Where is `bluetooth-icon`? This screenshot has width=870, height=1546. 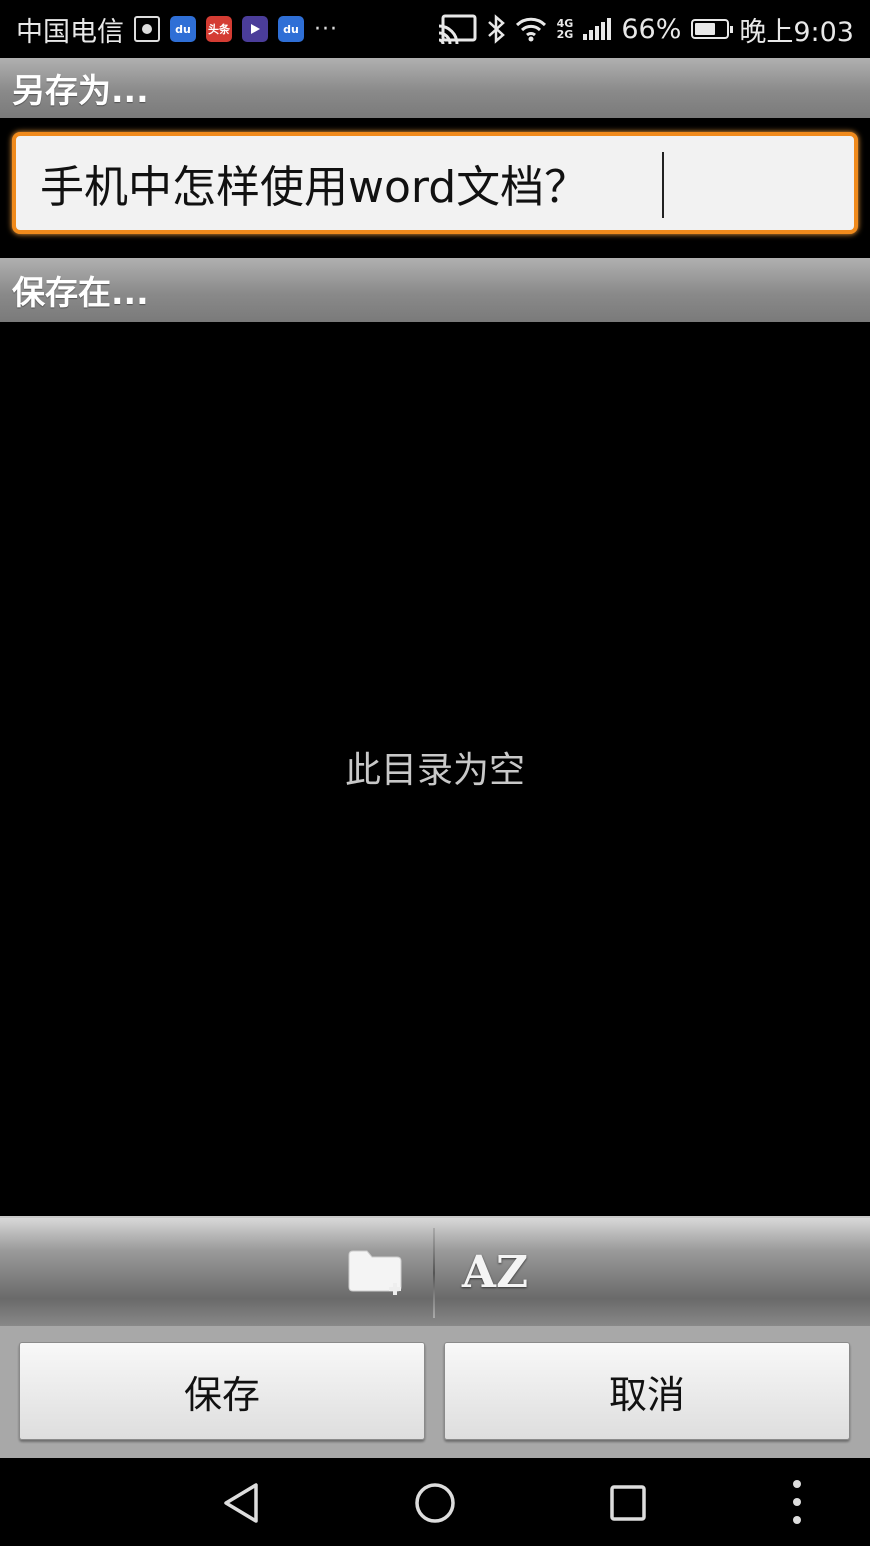
bluetooth-icon is located at coordinates (496, 29).